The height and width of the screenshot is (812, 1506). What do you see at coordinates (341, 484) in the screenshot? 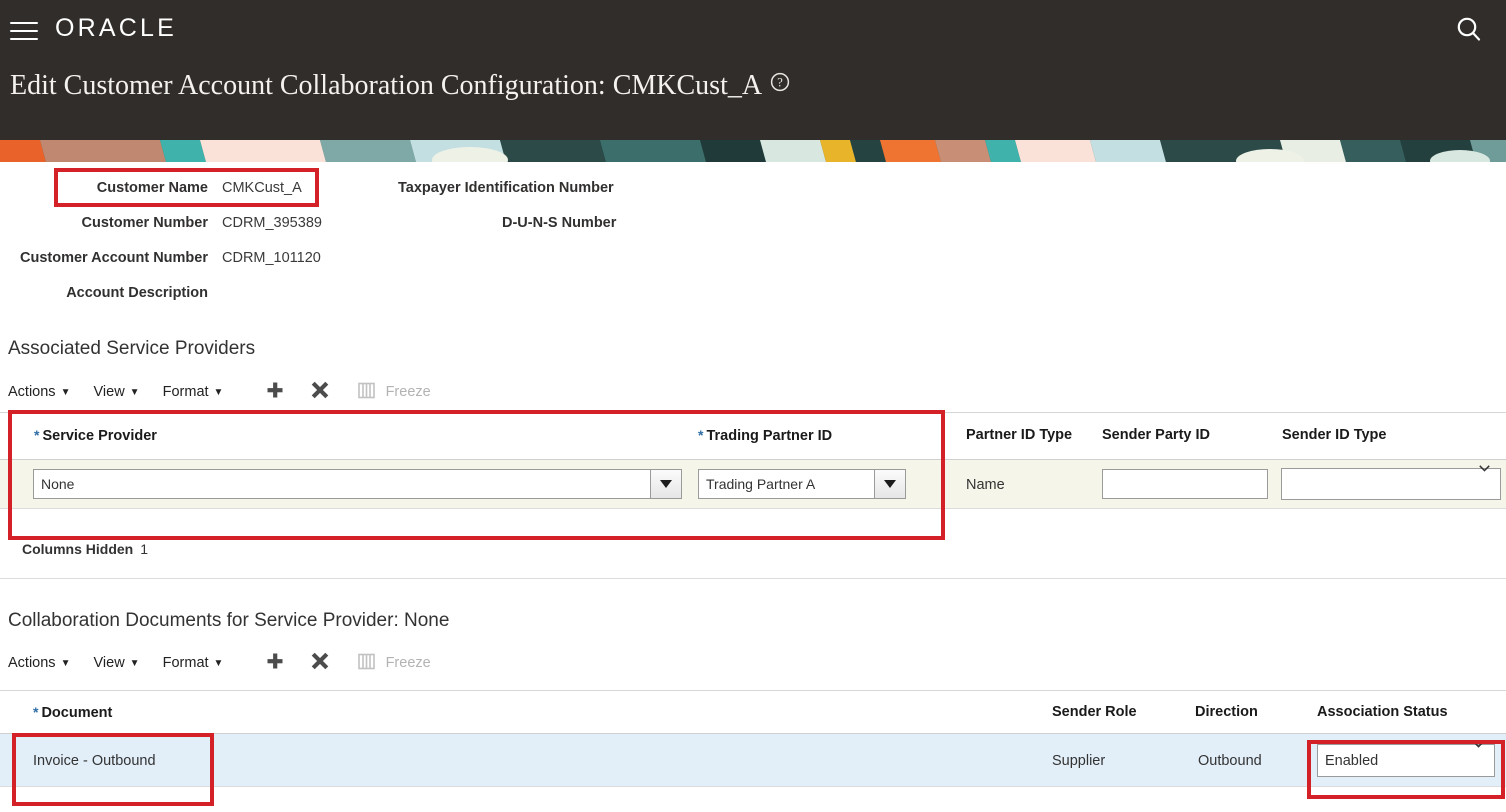
I see `service-provider-input` at bounding box center [341, 484].